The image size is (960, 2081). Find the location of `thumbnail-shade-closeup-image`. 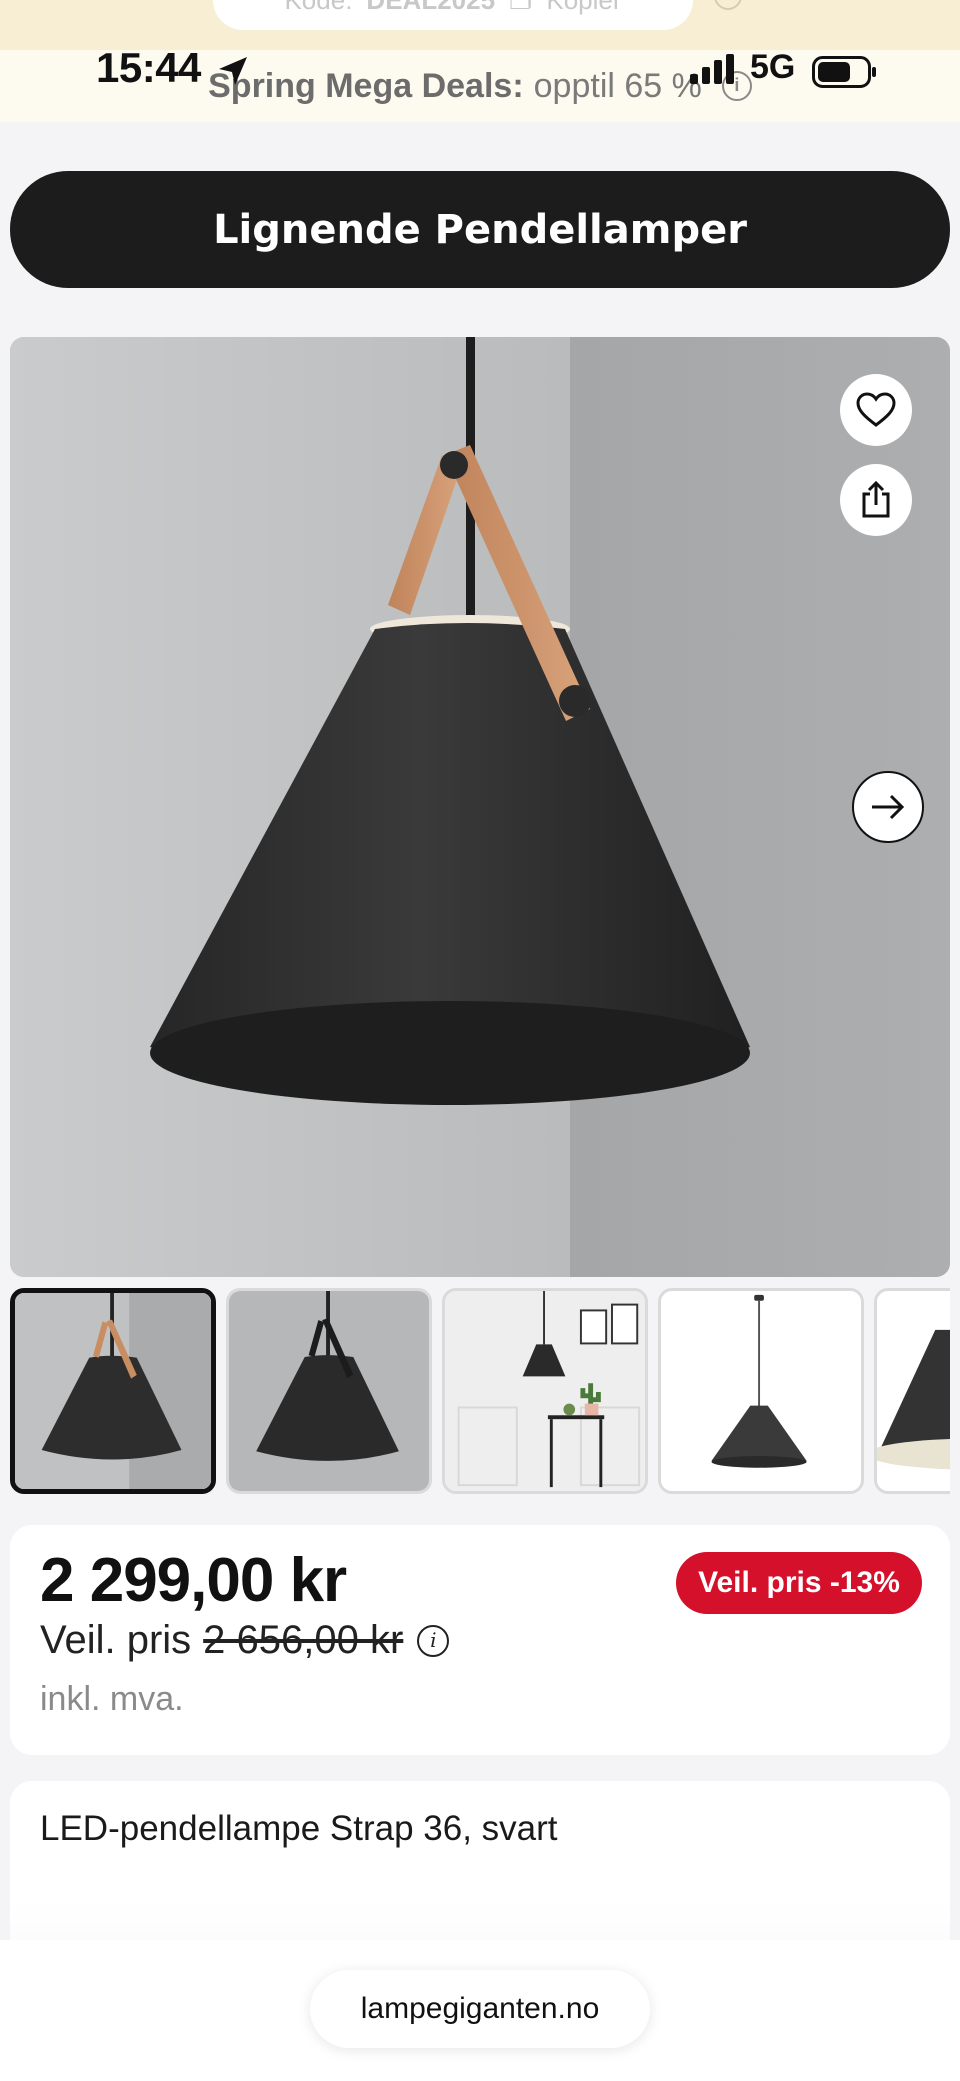

thumbnail-shade-closeup-image is located at coordinates (913, 1391).